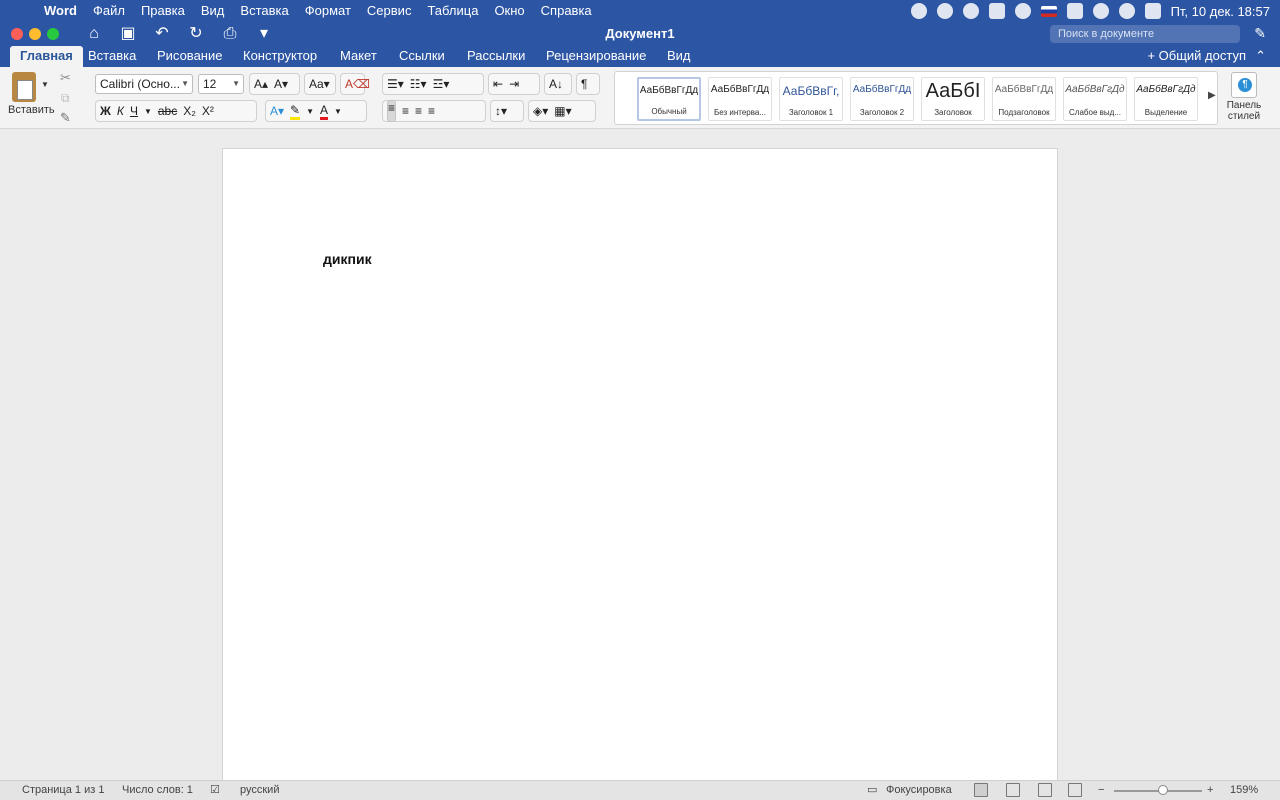 The image size is (1280, 800). Describe the element at coordinates (514, 84) in the screenshot. I see `increase-indent-icon: ⇥` at that location.